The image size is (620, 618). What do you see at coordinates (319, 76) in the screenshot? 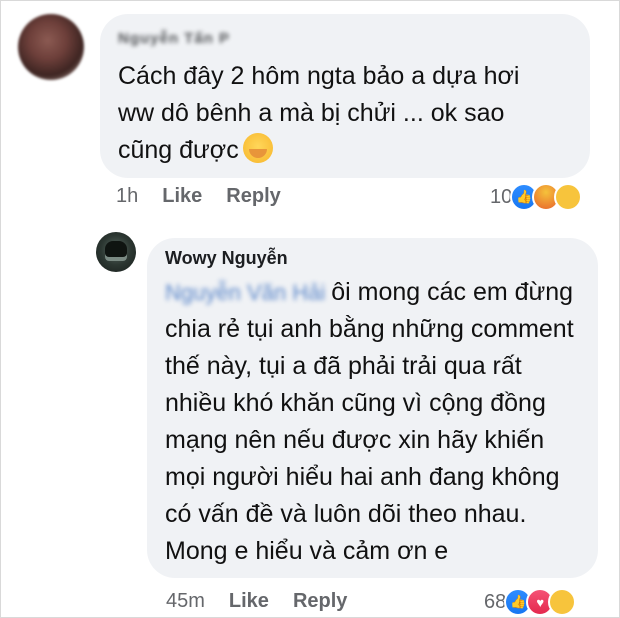
I see `comment-text-line: Cách đây 2 hôm ngta bảo a dựa hơi` at bounding box center [319, 76].